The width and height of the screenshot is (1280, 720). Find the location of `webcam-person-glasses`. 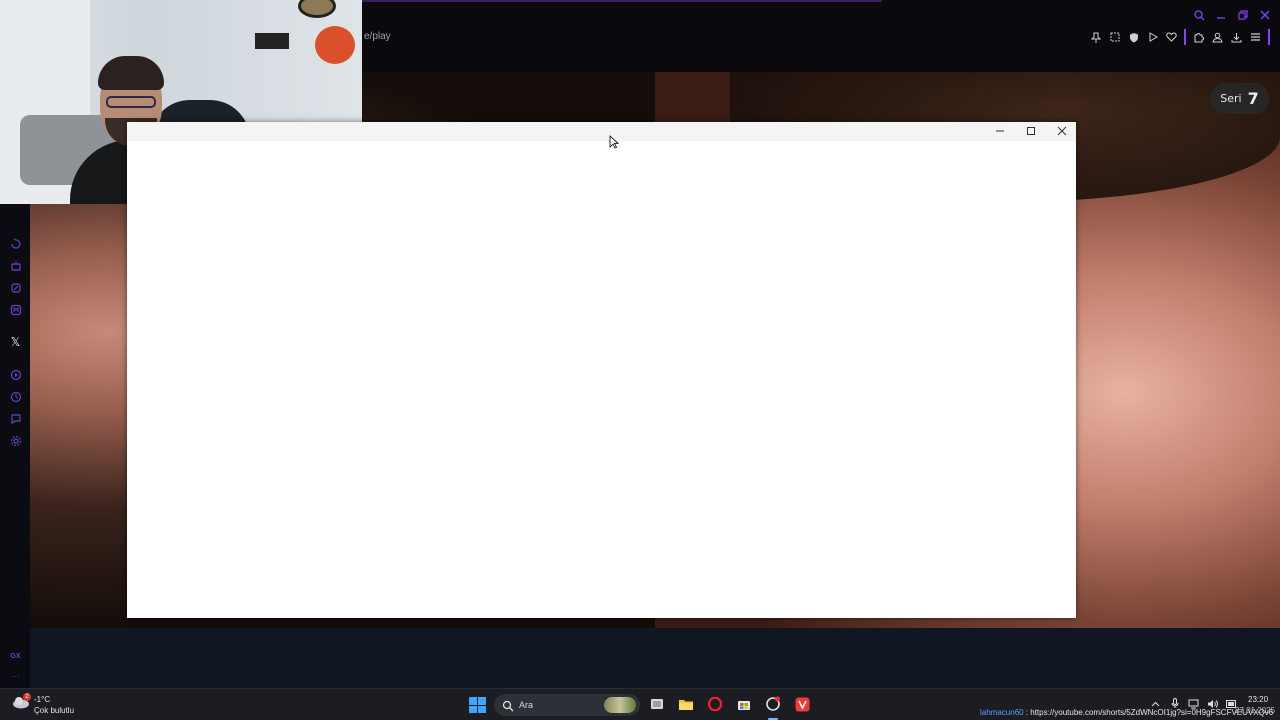

webcam-person-glasses is located at coordinates (131, 102).